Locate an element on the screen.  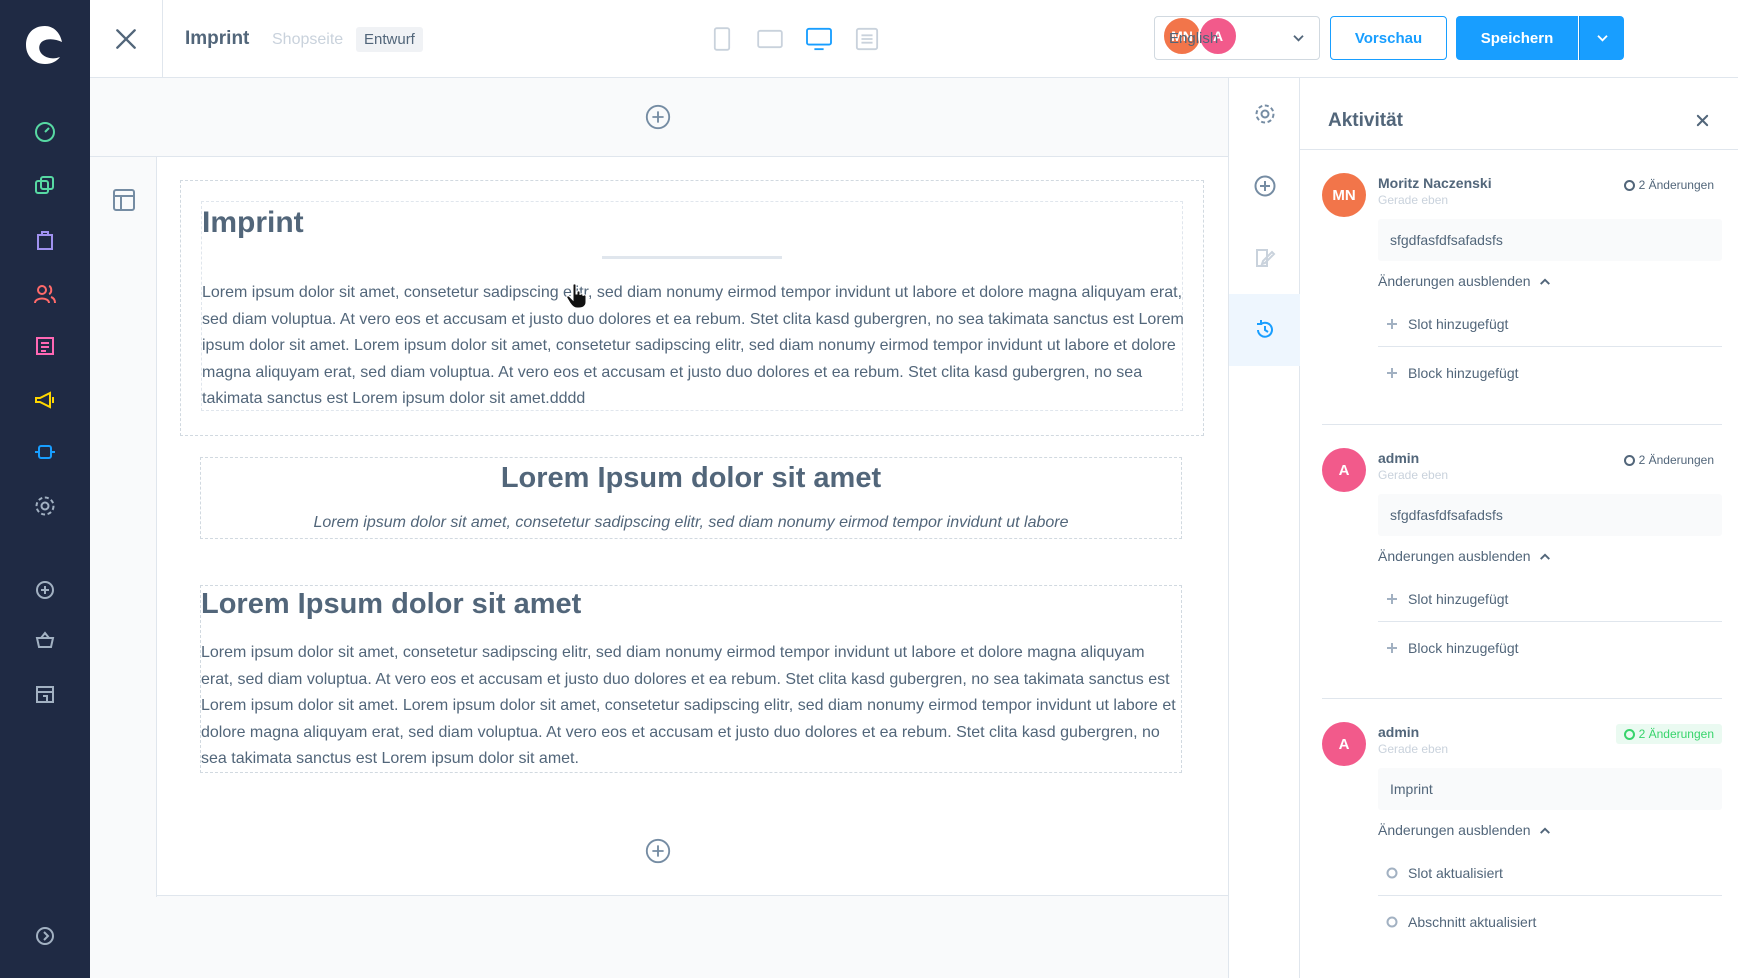
change-item: Slot aktualisiert is located at coordinates (1550, 873).